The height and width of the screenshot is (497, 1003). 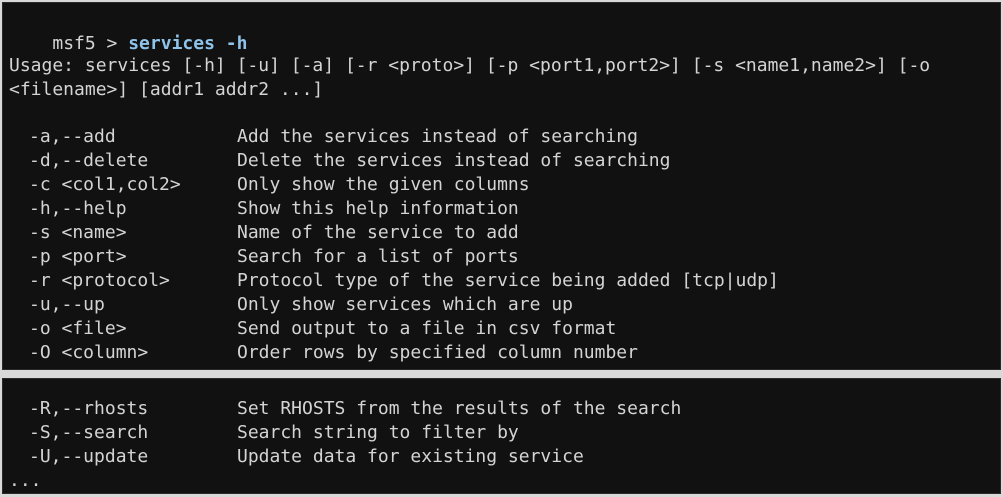 I want to click on option-flag: -o <file>, so click(x=78, y=328).